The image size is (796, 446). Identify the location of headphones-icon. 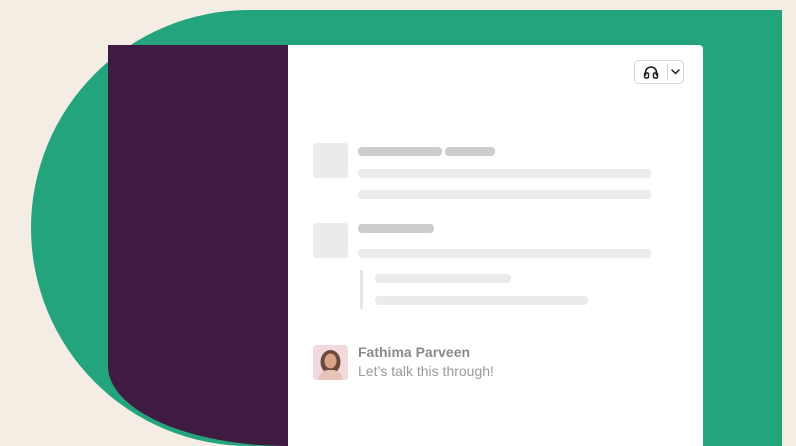
(651, 72).